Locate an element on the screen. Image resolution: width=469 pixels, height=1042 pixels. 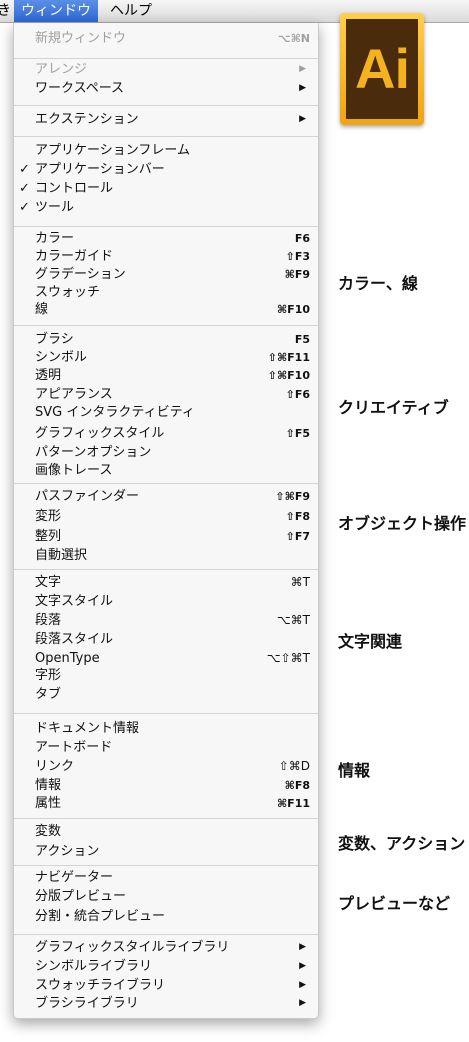
menu-item-shortcut: F6 is located at coordinates (302, 238).